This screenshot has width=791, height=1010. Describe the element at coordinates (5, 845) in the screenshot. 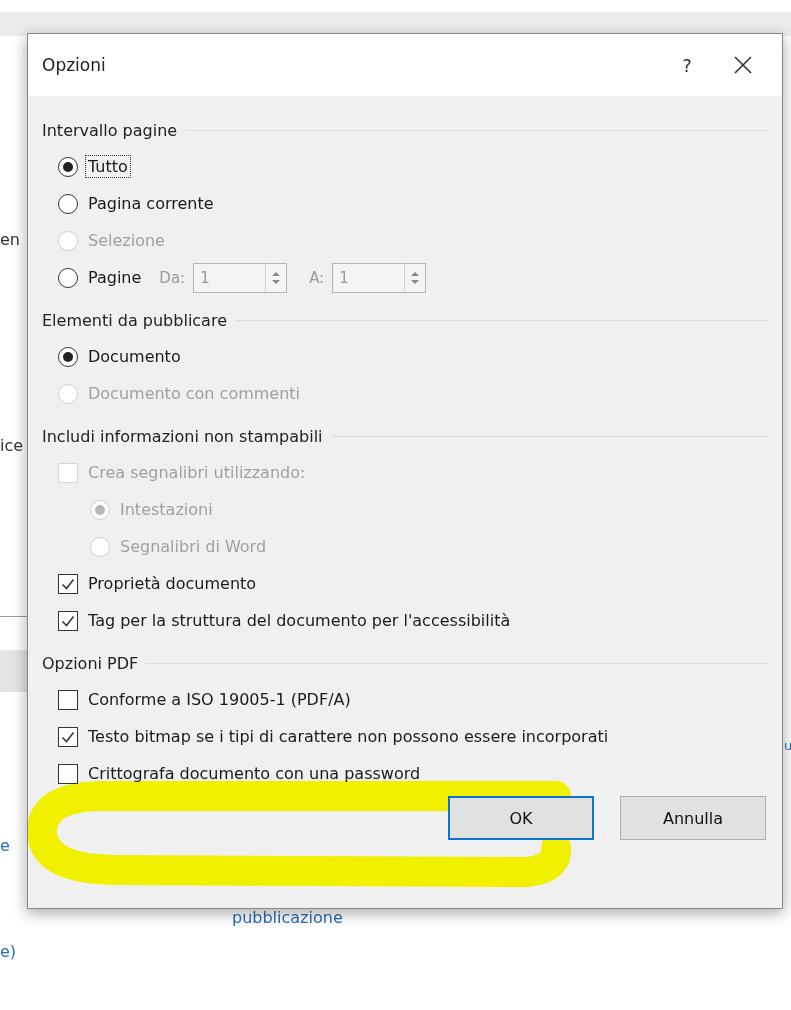

I see `link-text: e` at that location.